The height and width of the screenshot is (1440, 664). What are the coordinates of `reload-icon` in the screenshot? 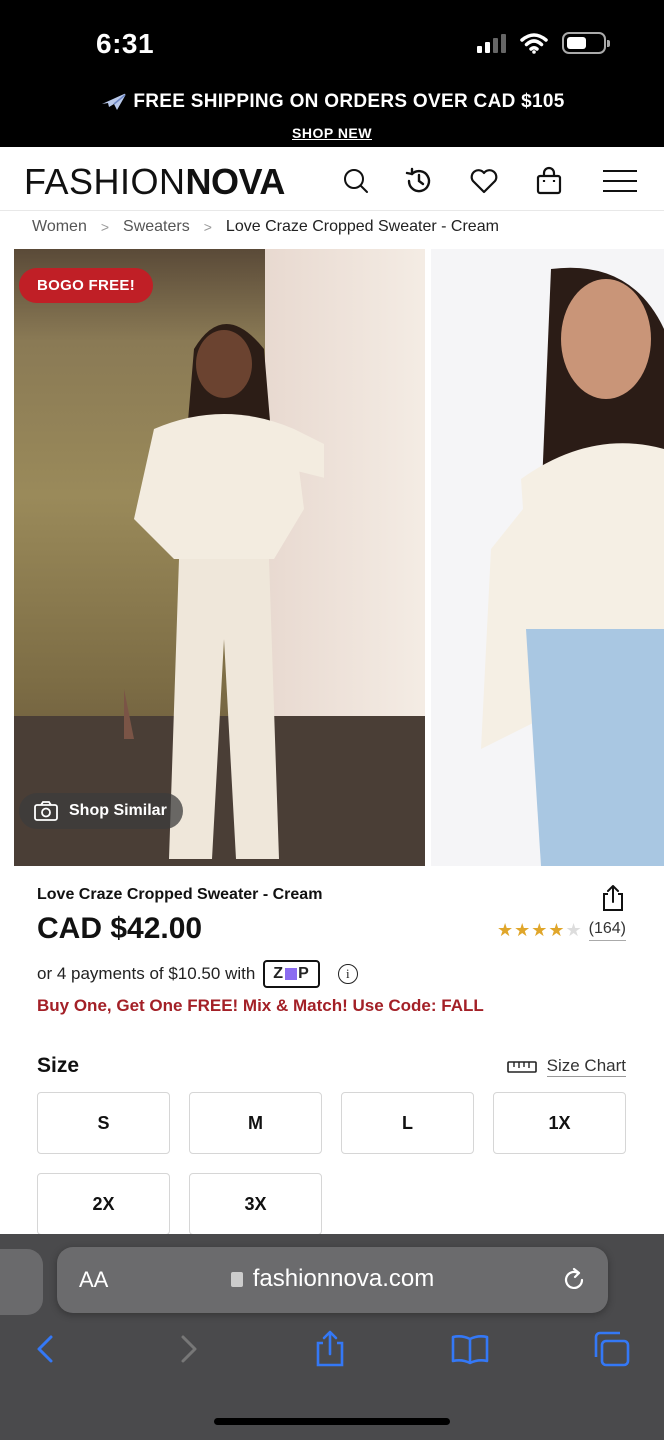 It's located at (574, 1280).